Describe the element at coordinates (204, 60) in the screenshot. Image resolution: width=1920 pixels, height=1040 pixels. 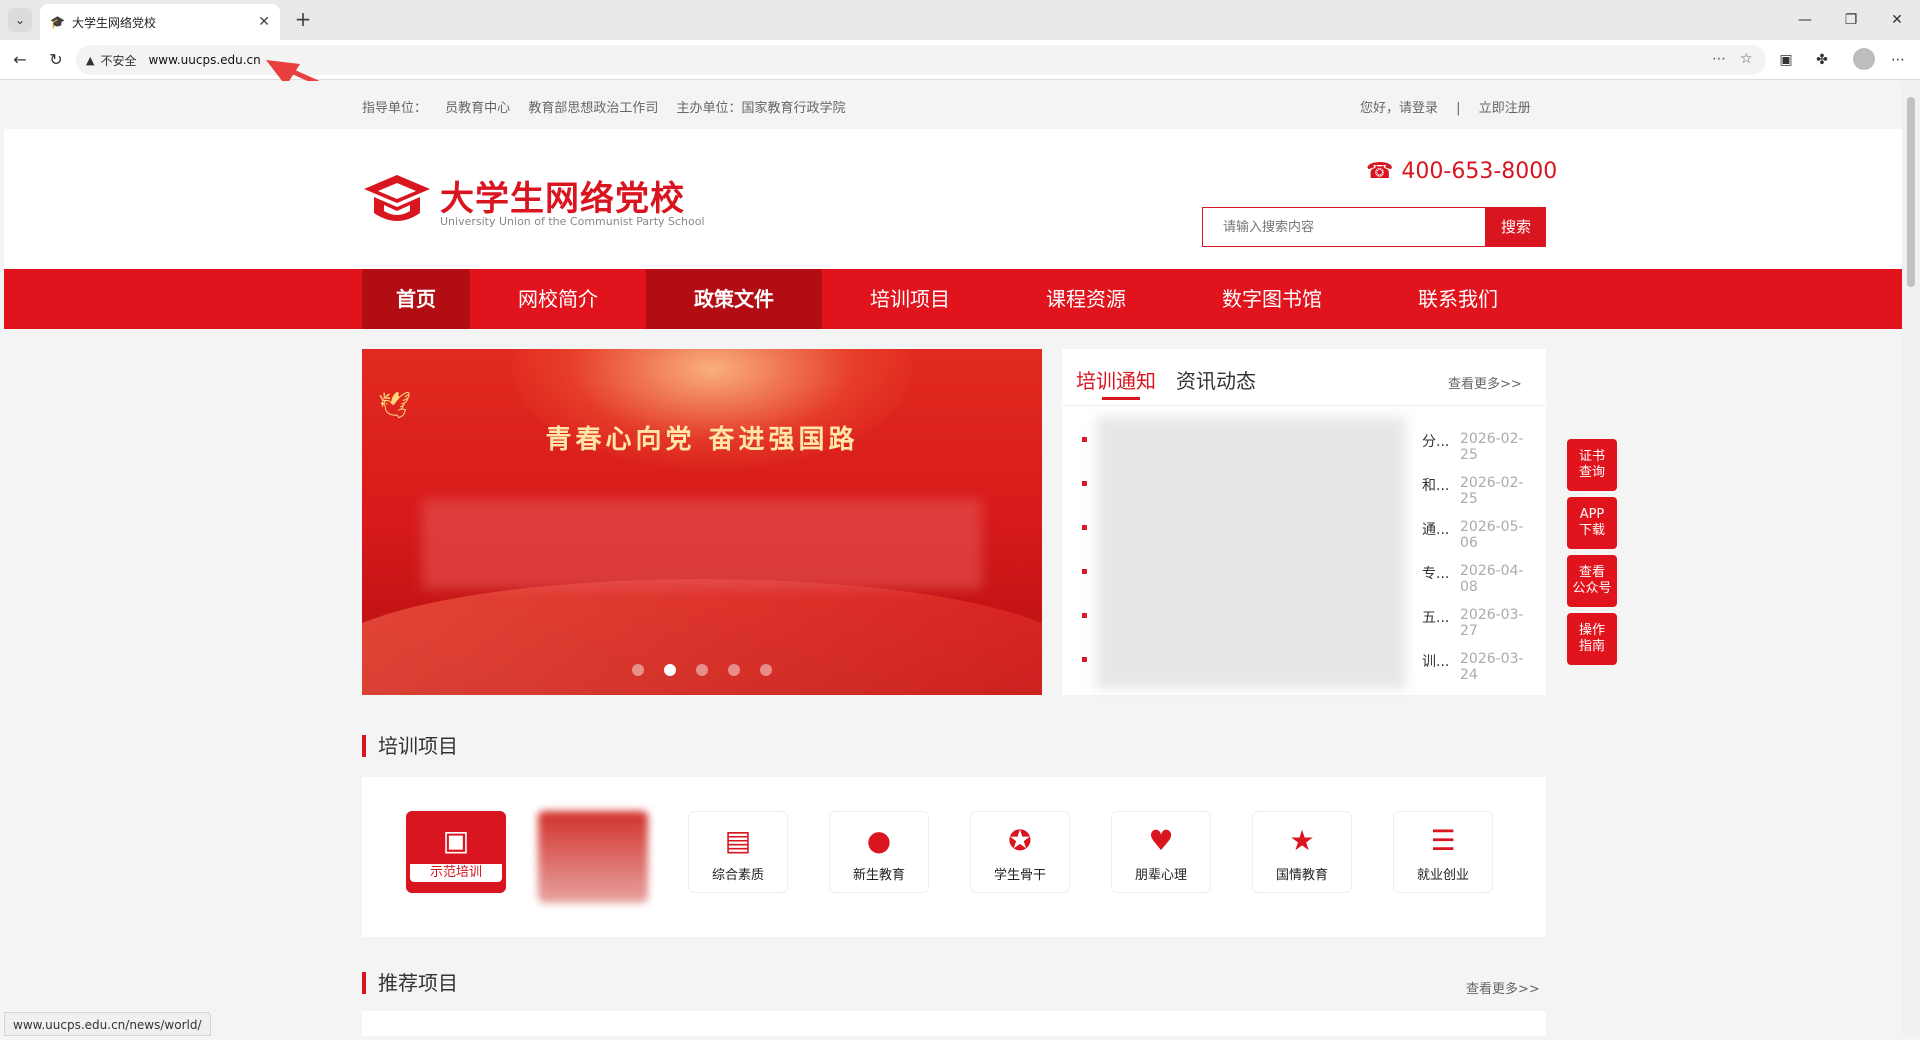
I see `url-text: www.uucps.edu.cn` at that location.